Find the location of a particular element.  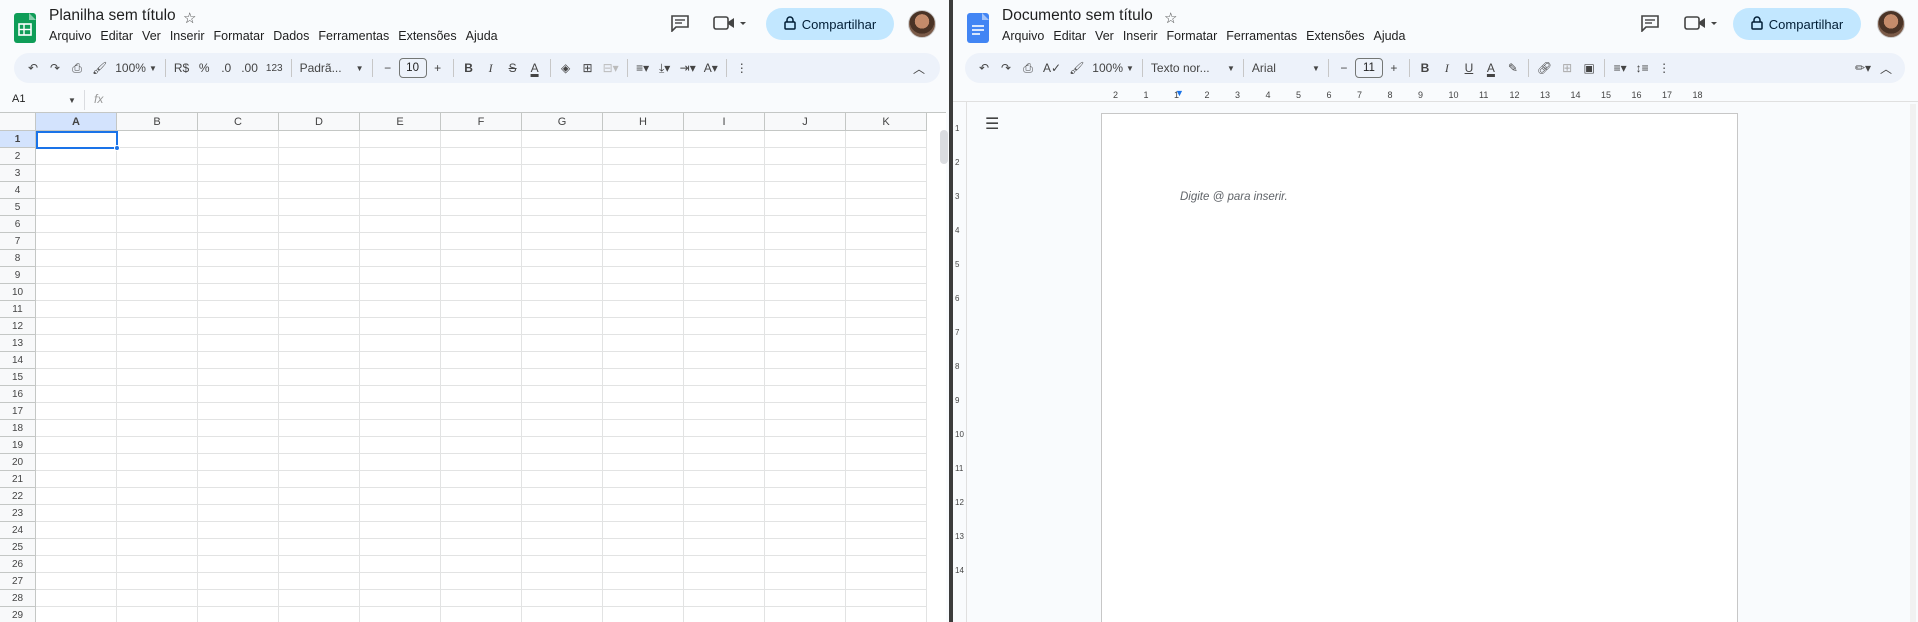

row-header: 10 is located at coordinates (18, 292).